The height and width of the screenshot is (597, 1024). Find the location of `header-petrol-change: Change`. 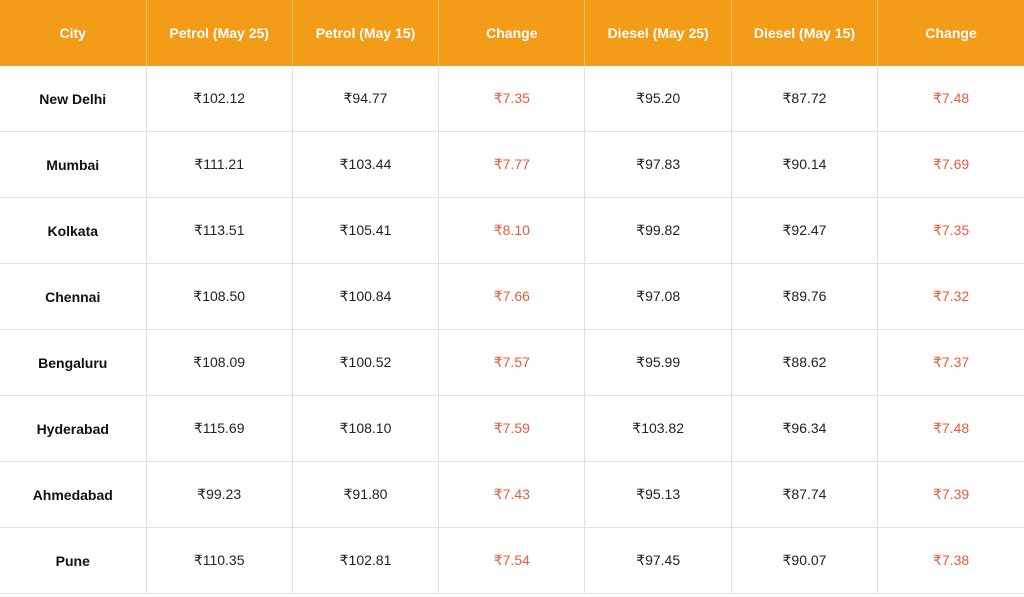

header-petrol-change: Change is located at coordinates (512, 33).